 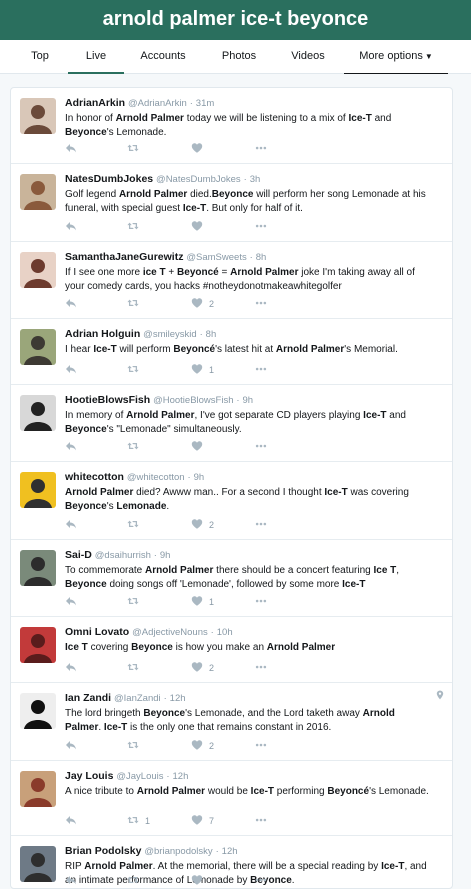 I want to click on tweet-author-name: AdrianArkin, so click(x=95, y=103).